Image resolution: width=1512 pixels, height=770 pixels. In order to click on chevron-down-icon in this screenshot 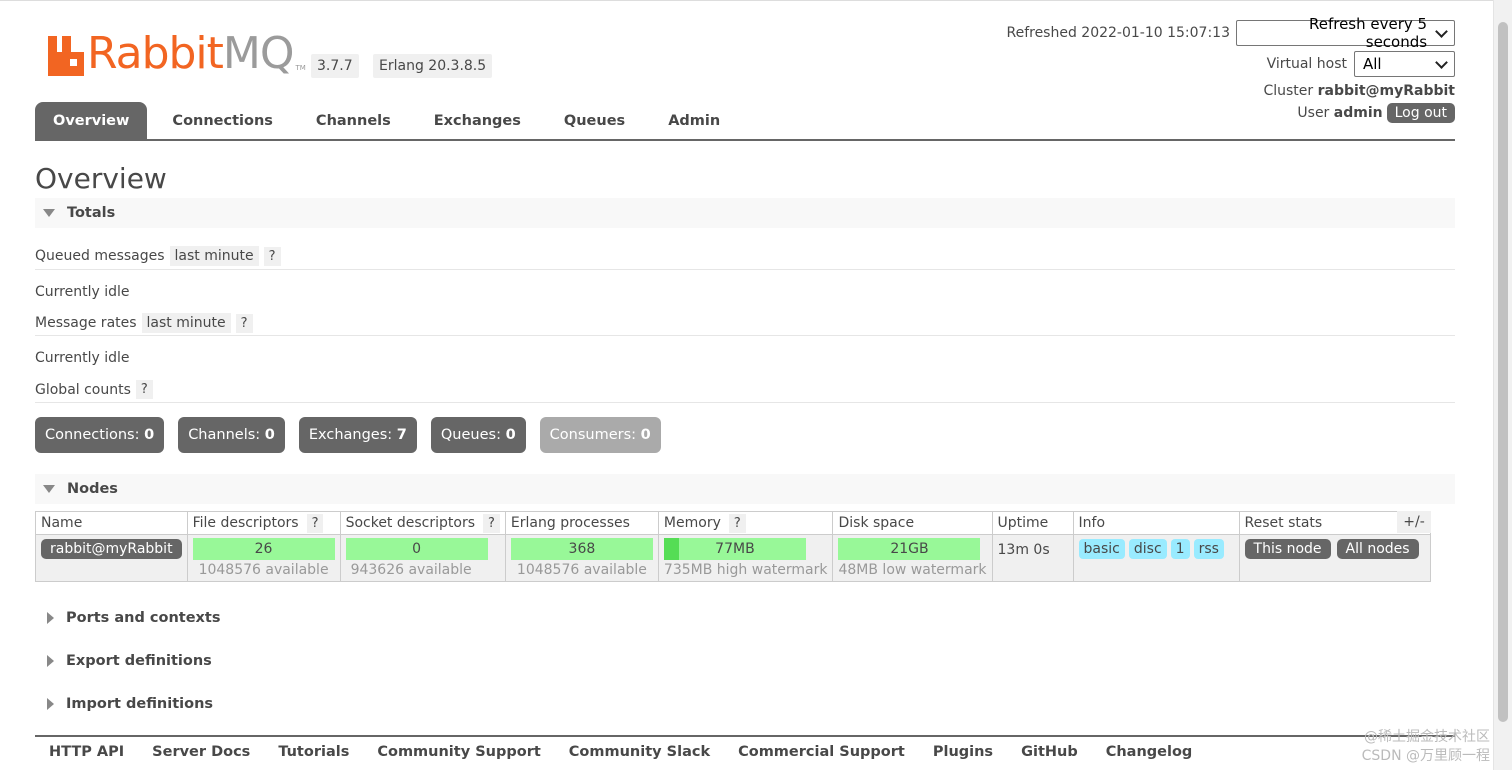, I will do `click(1441, 62)`.